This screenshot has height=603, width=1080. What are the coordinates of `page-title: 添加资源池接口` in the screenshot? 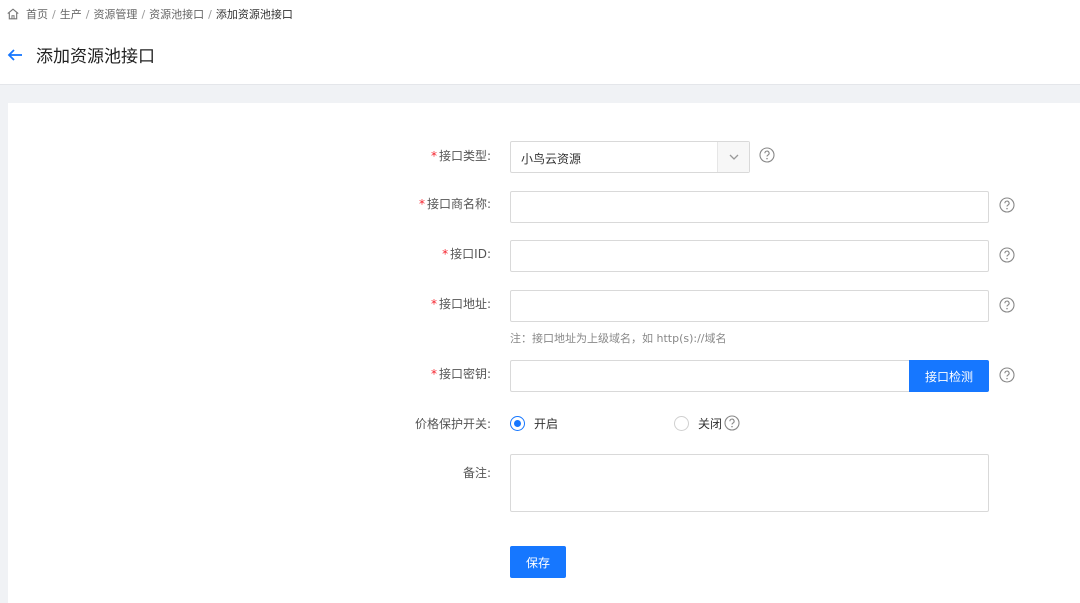 It's located at (95, 57).